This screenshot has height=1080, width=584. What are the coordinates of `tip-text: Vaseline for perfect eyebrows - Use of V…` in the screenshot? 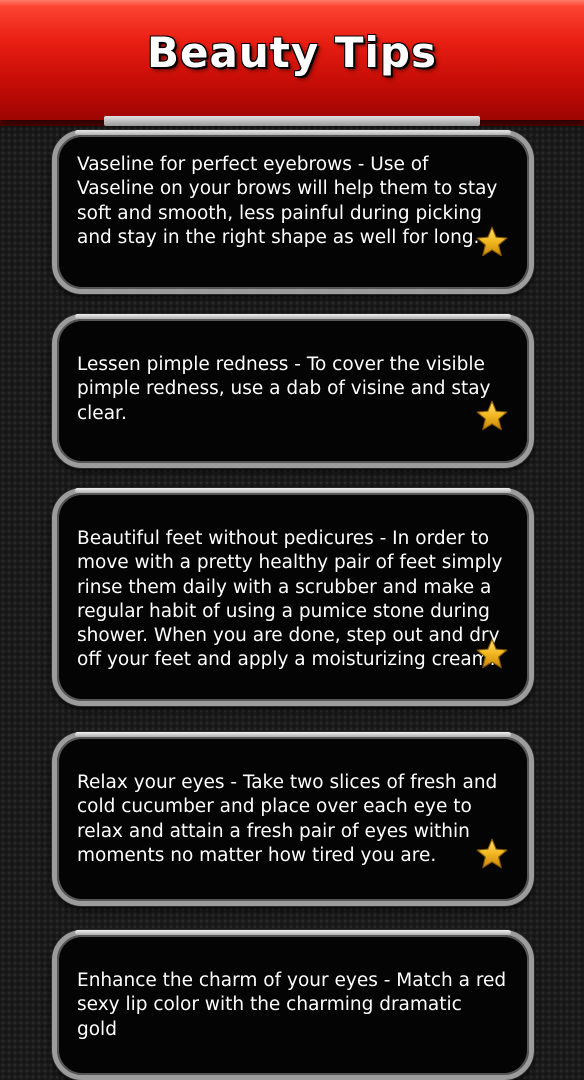 It's located at (287, 201).